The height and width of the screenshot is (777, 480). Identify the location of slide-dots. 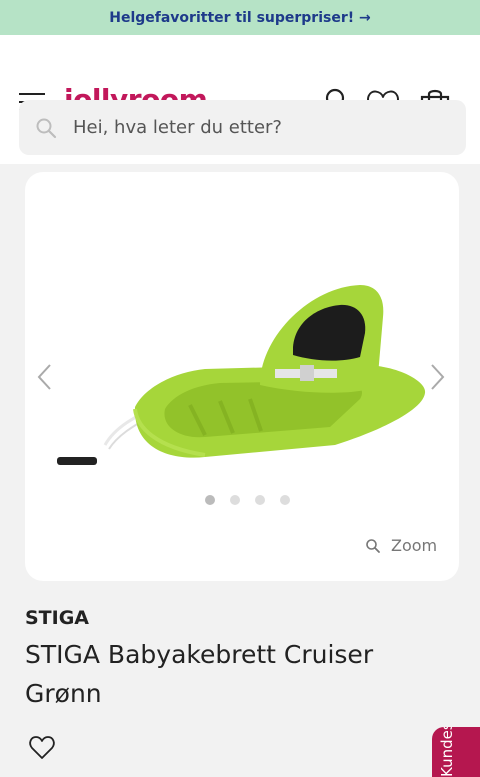
(247, 500).